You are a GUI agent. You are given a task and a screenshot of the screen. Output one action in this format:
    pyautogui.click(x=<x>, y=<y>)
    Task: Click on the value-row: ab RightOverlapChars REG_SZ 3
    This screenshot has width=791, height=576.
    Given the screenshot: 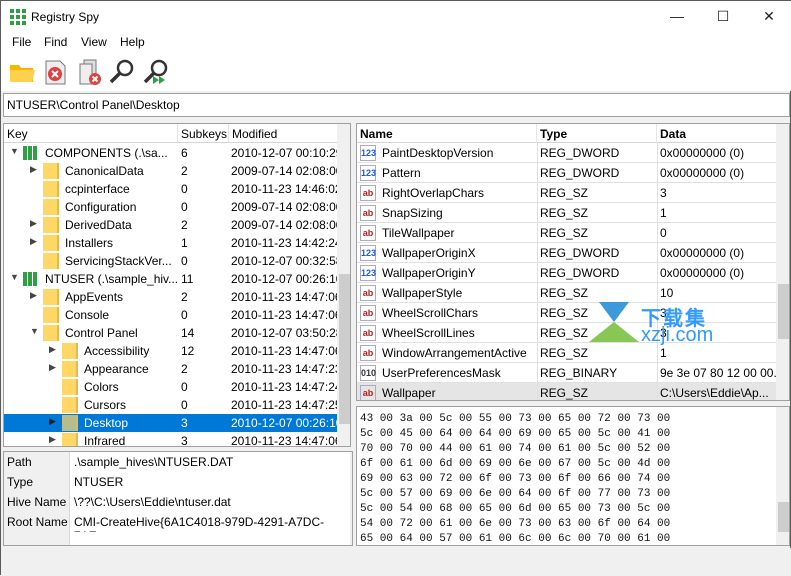 What is the action you would take?
    pyautogui.click(x=567, y=193)
    